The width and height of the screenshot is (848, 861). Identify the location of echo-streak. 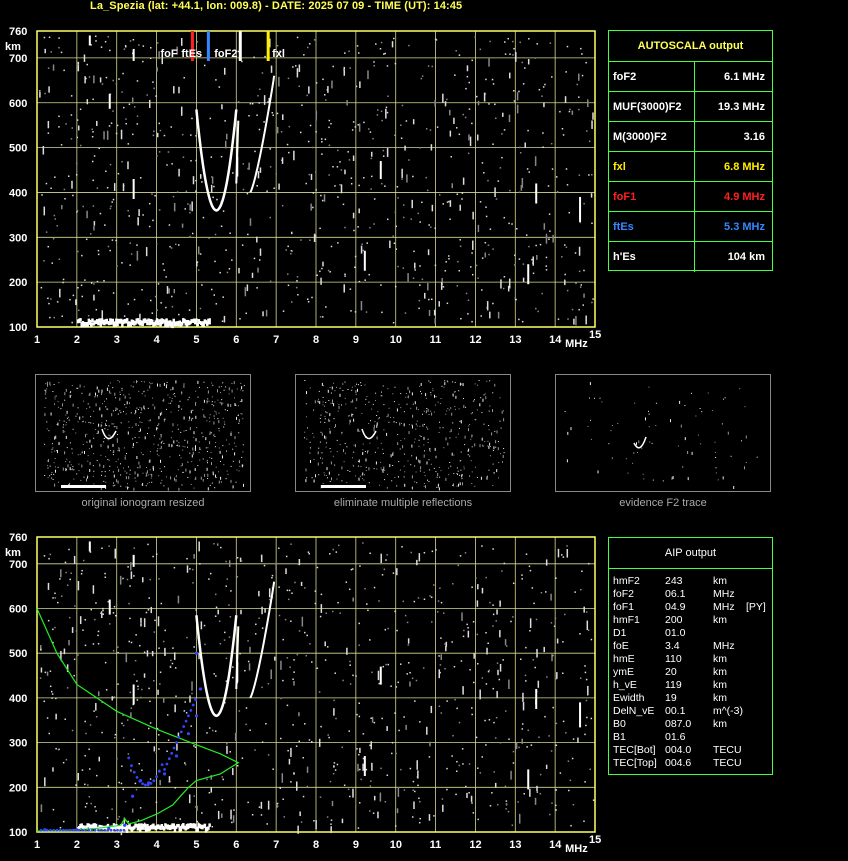
(528, 274).